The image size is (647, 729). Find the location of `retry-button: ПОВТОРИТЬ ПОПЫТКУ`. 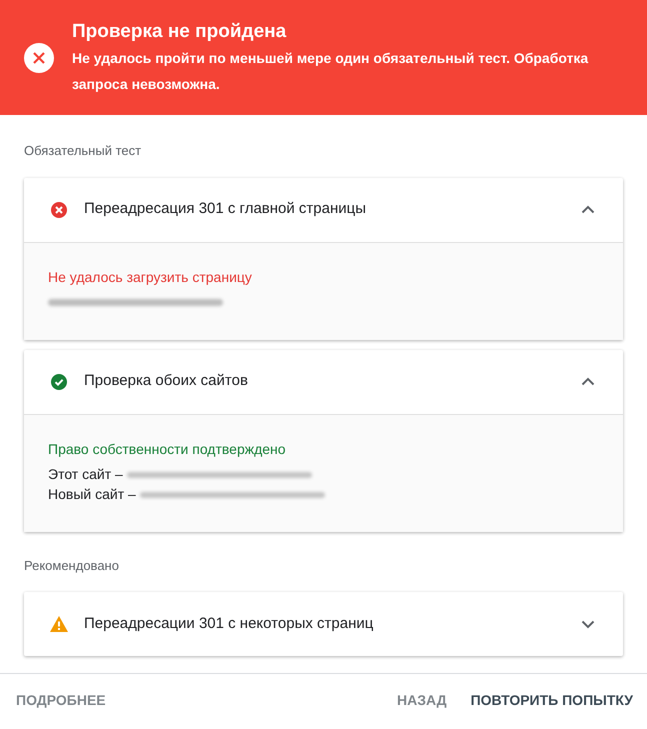

retry-button: ПОВТОРИТЬ ПОПЫТКУ is located at coordinates (551, 700).